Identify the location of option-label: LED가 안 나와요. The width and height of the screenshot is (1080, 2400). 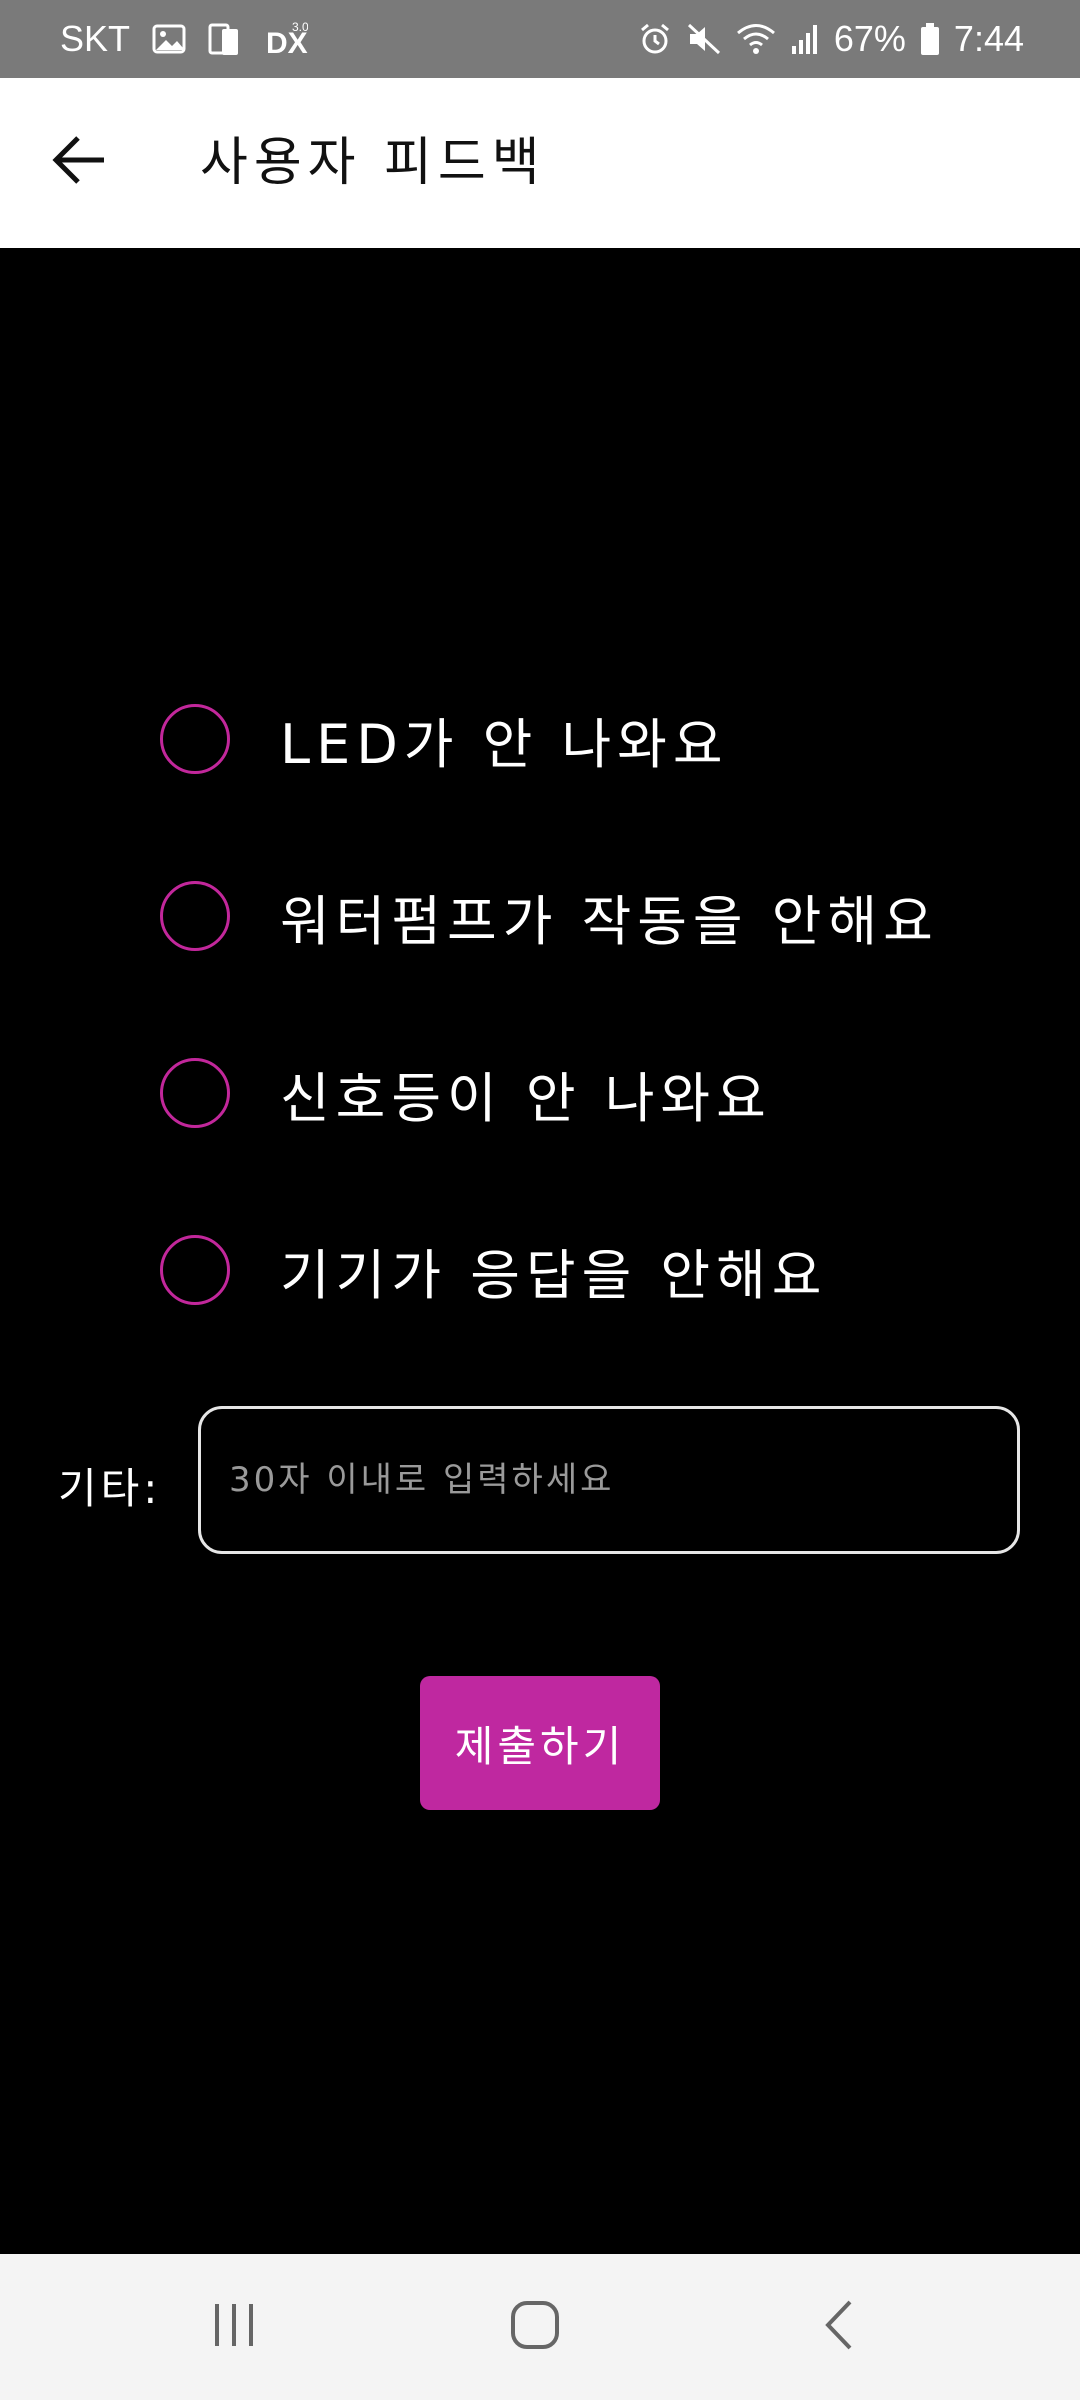
(504, 744).